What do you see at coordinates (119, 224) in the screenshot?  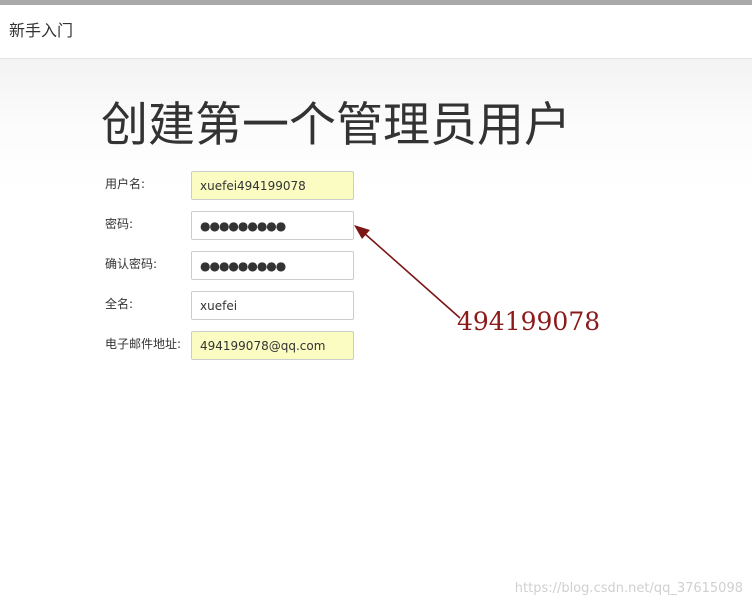 I see `password-label: 密码:` at bounding box center [119, 224].